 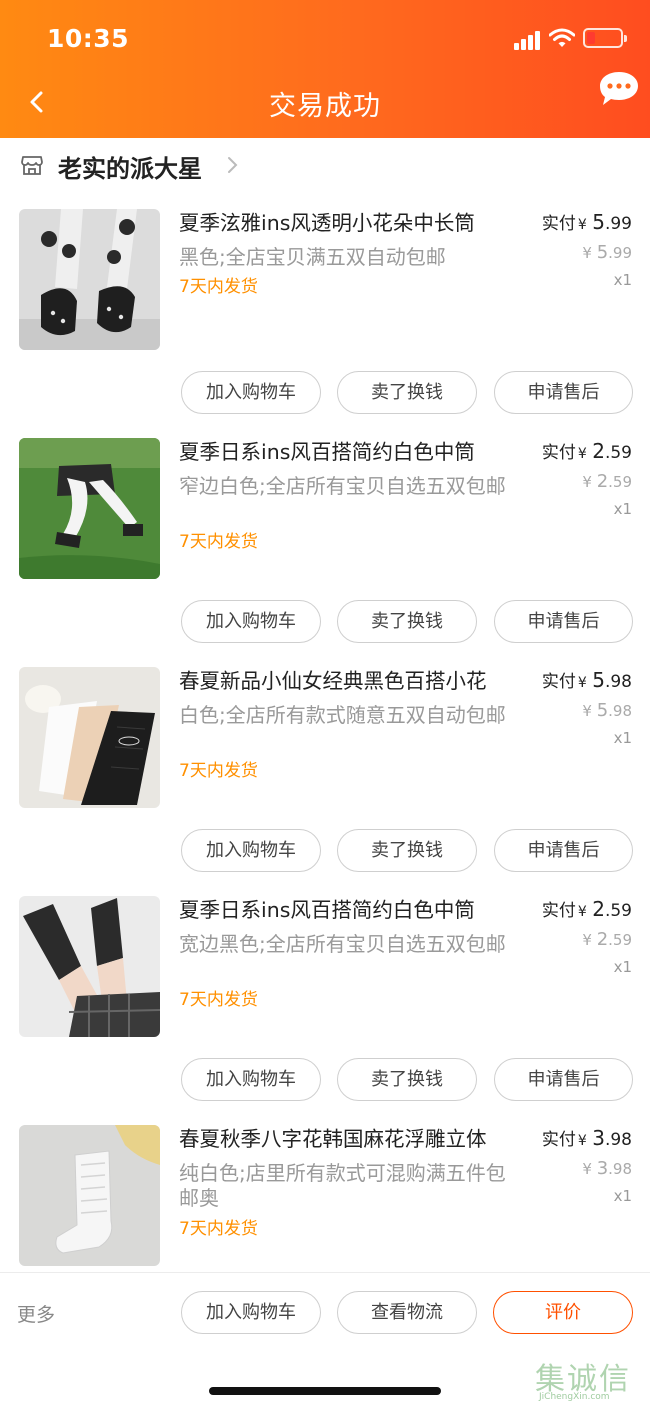 I want to click on paid-price: 实付 ¥ 3.98, so click(x=586, y=1138).